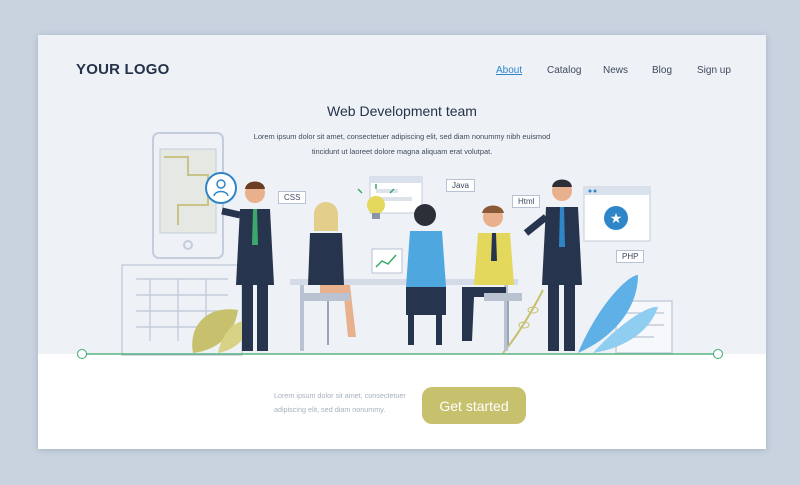 The image size is (800, 485). Describe the element at coordinates (330, 409) in the screenshot. I see `cta-text-line-2: adipiscing elit, sed diam nonummy.` at that location.